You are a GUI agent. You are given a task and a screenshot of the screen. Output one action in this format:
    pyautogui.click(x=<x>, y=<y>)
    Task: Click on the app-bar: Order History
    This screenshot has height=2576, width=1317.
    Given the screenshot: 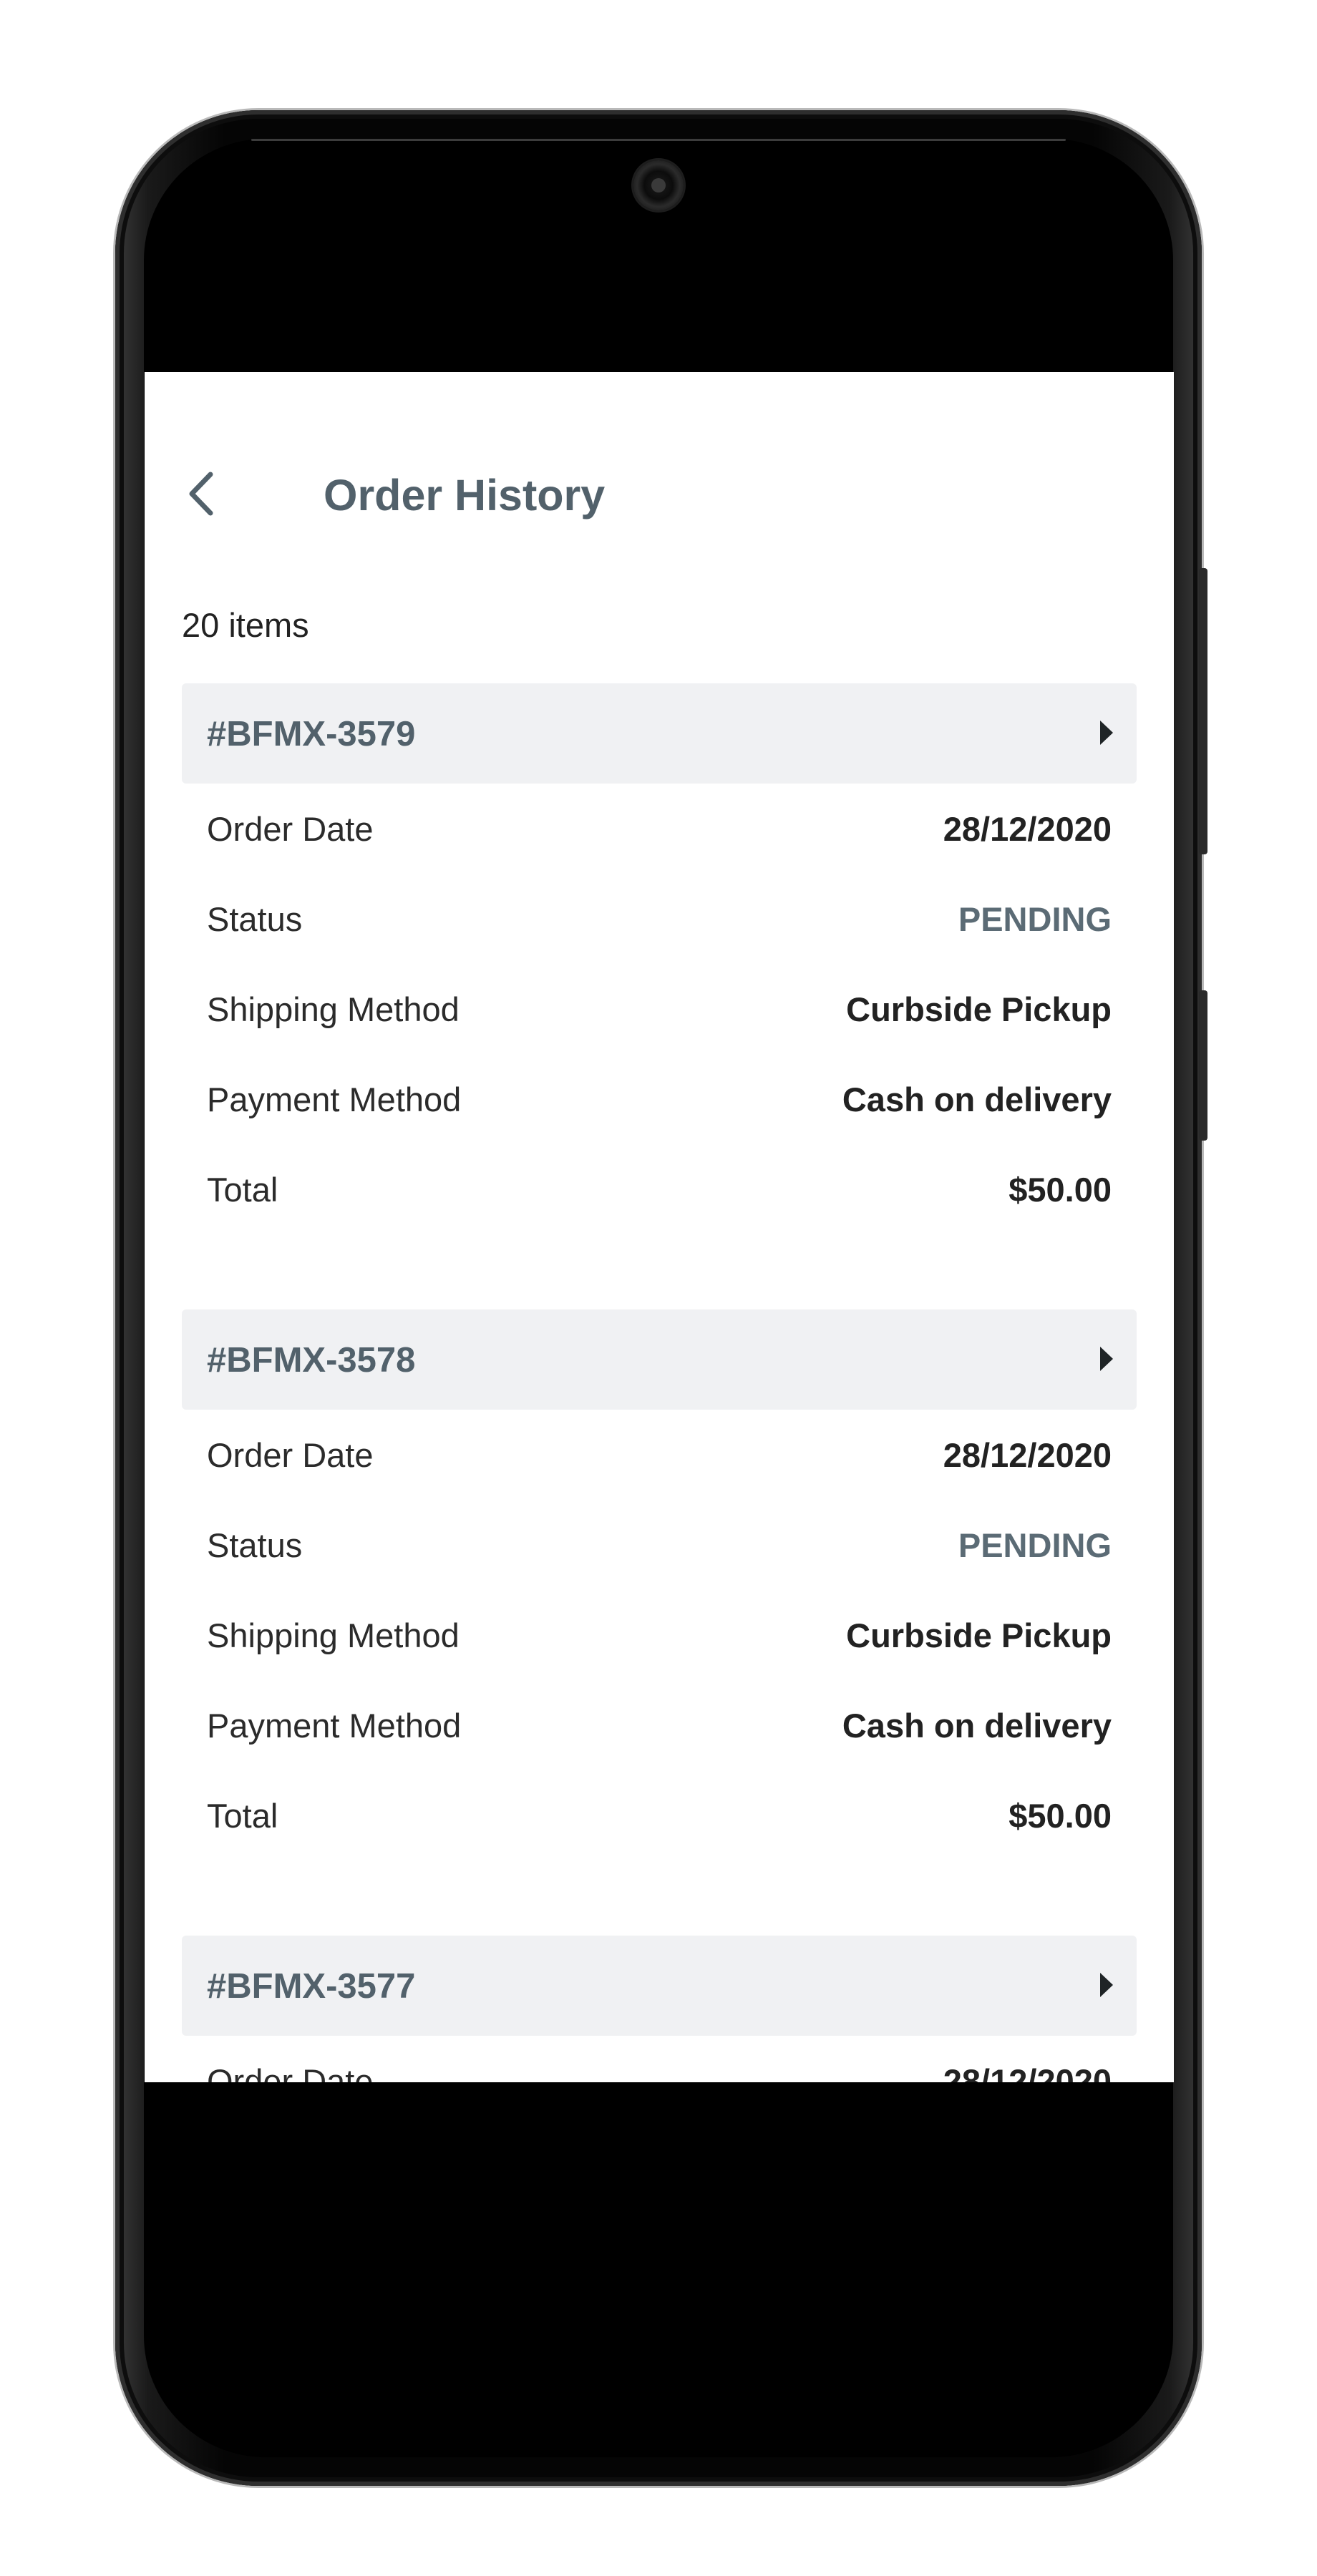 What is the action you would take?
    pyautogui.click(x=659, y=465)
    